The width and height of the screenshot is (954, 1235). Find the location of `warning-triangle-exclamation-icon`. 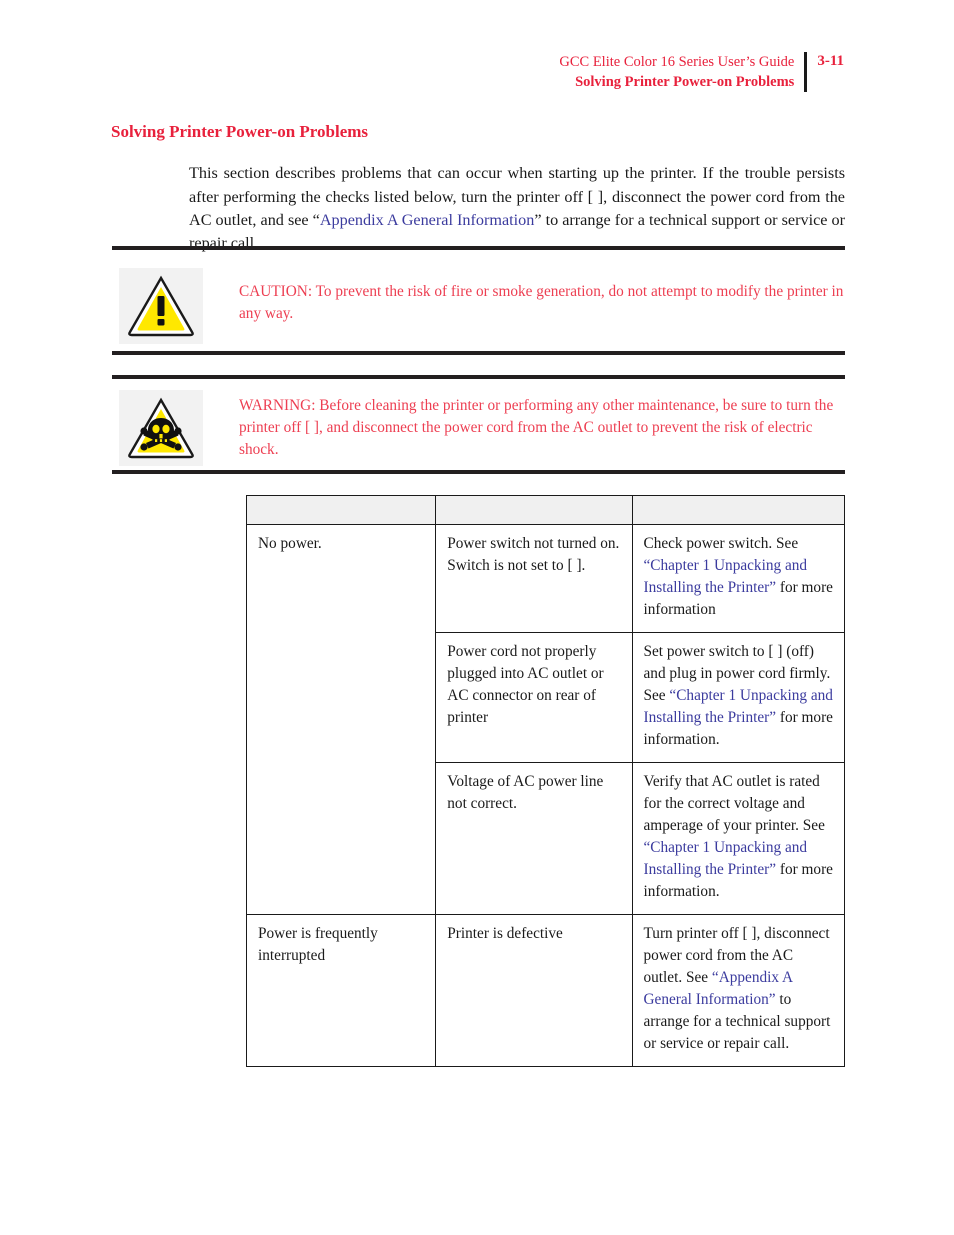

warning-triangle-exclamation-icon is located at coordinates (161, 306).